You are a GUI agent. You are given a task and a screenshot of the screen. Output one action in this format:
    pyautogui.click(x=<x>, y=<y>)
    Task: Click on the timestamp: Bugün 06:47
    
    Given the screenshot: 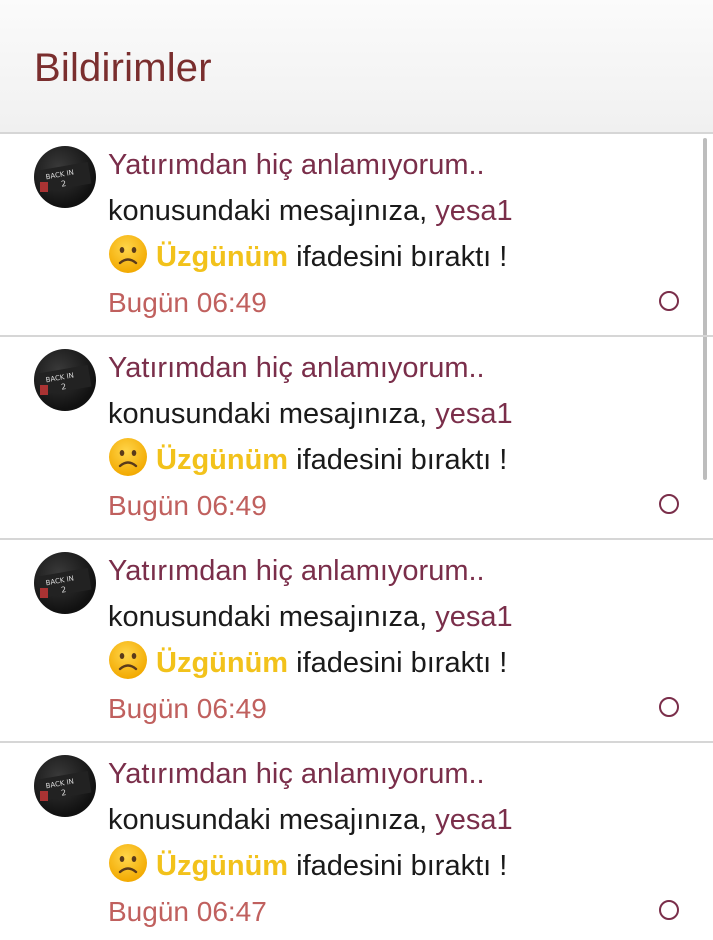 What is the action you would take?
    pyautogui.click(x=187, y=911)
    